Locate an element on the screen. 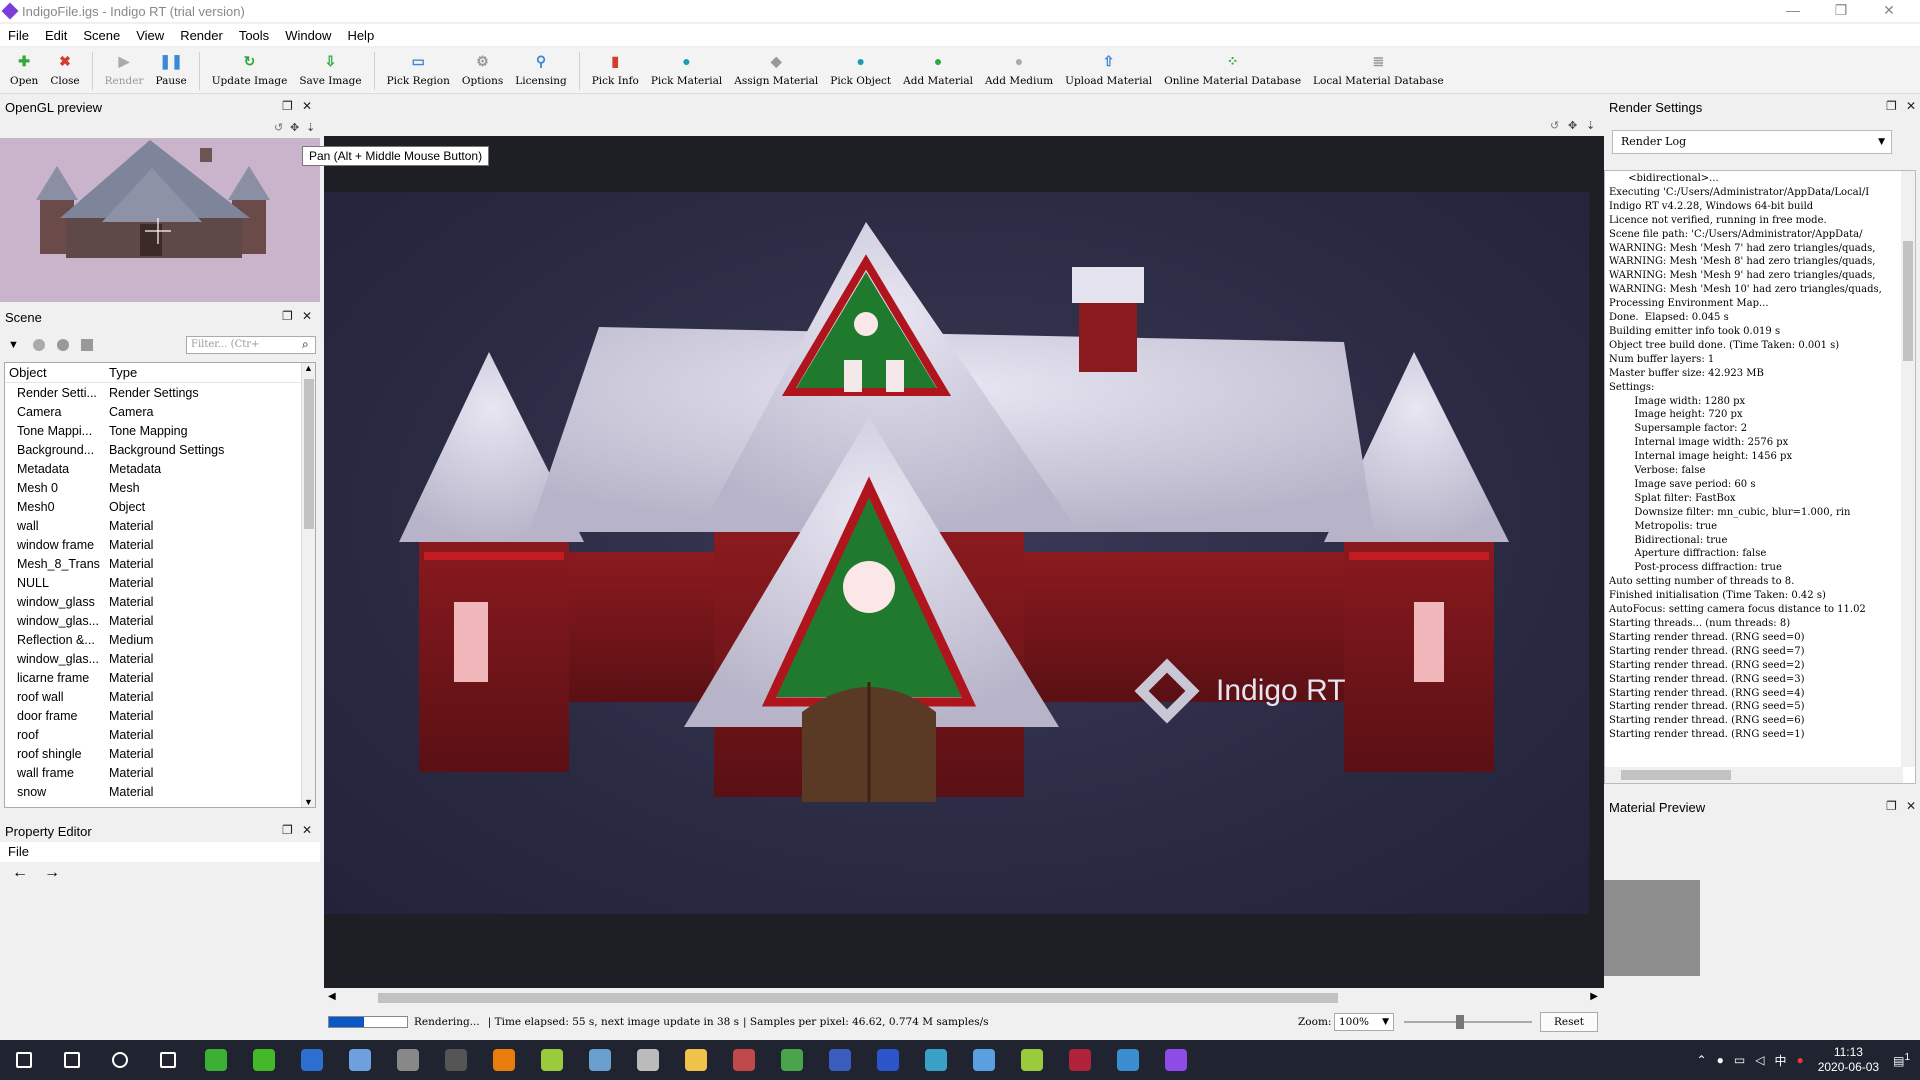  zoom-slider-handle is located at coordinates (1460, 1022).